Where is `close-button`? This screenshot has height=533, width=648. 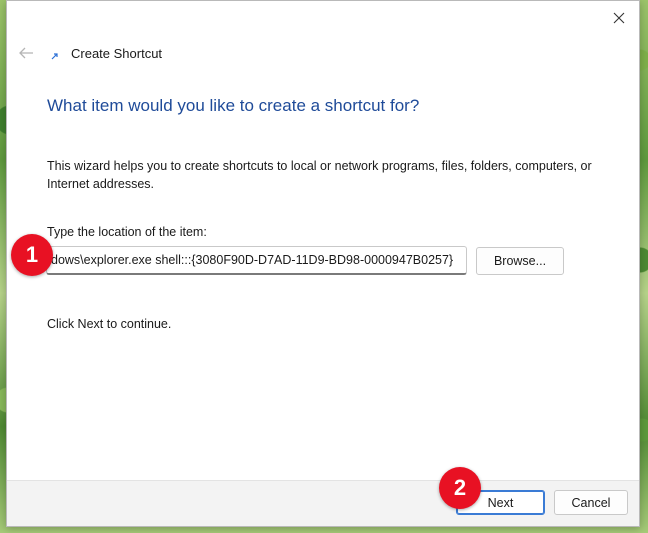 close-button is located at coordinates (619, 18).